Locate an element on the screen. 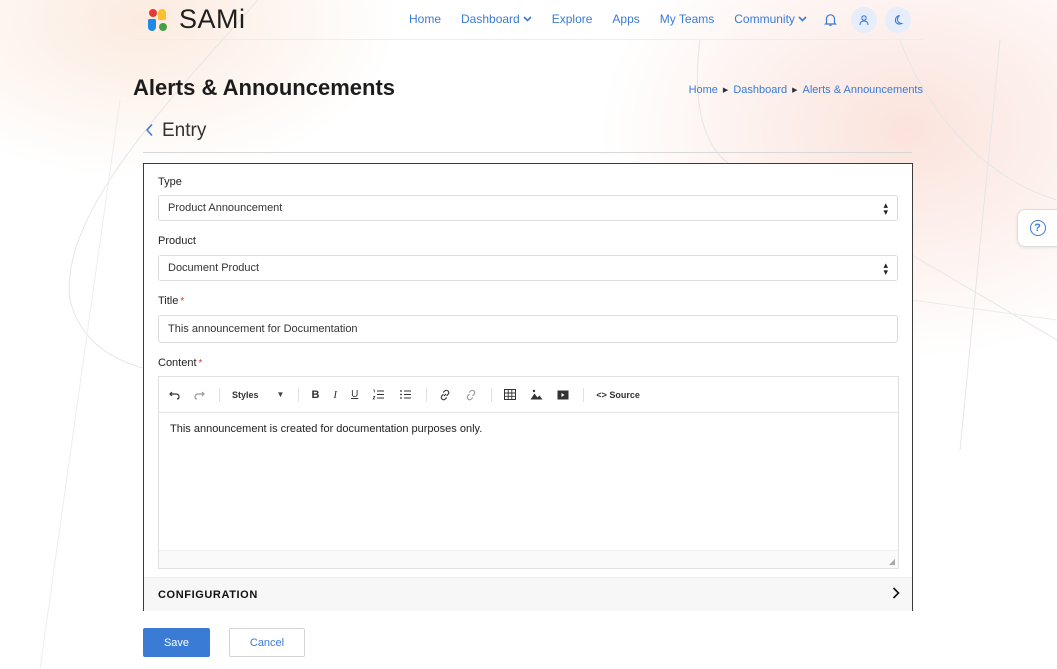  unlink-icon is located at coordinates (471, 395).